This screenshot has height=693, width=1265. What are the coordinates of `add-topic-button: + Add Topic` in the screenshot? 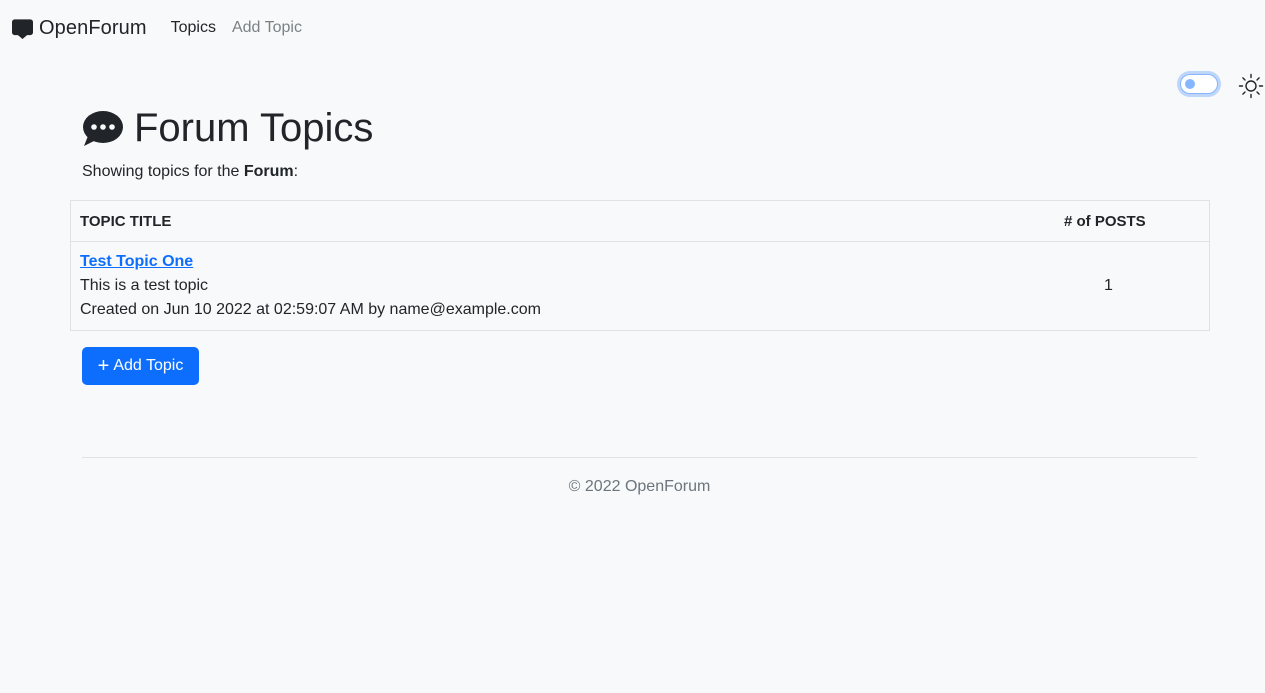 It's located at (140, 366).